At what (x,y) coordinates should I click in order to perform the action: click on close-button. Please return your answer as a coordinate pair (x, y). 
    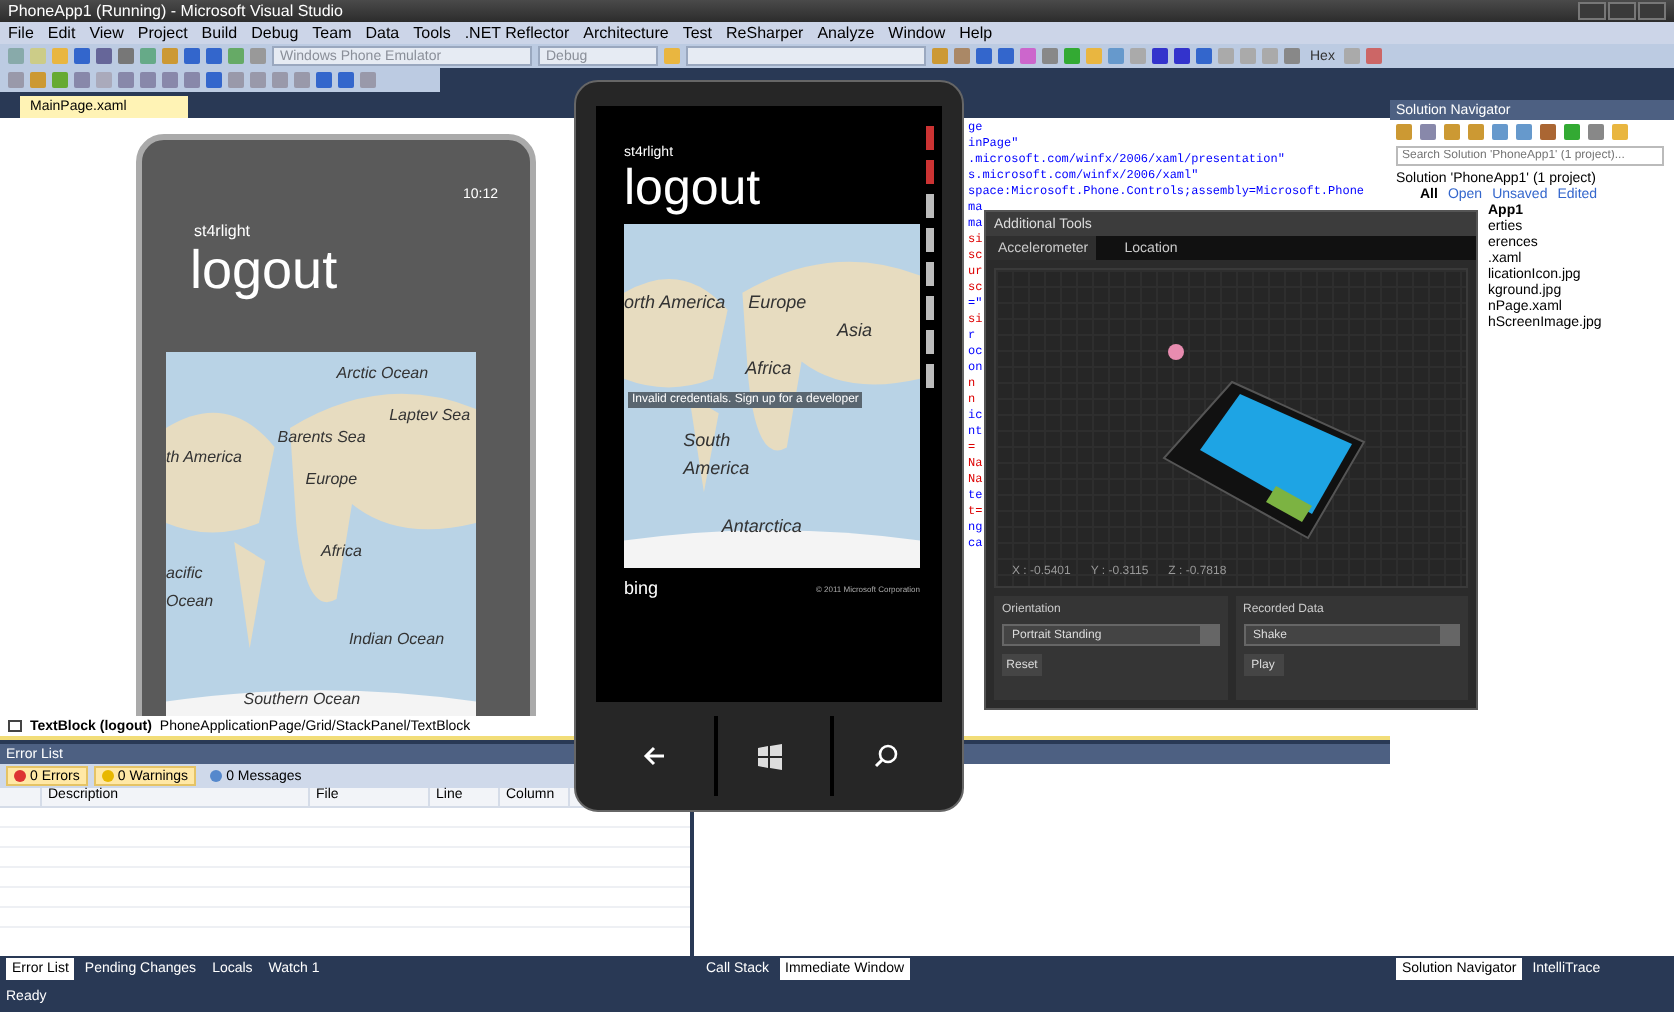
    Looking at the image, I should click on (1652, 11).